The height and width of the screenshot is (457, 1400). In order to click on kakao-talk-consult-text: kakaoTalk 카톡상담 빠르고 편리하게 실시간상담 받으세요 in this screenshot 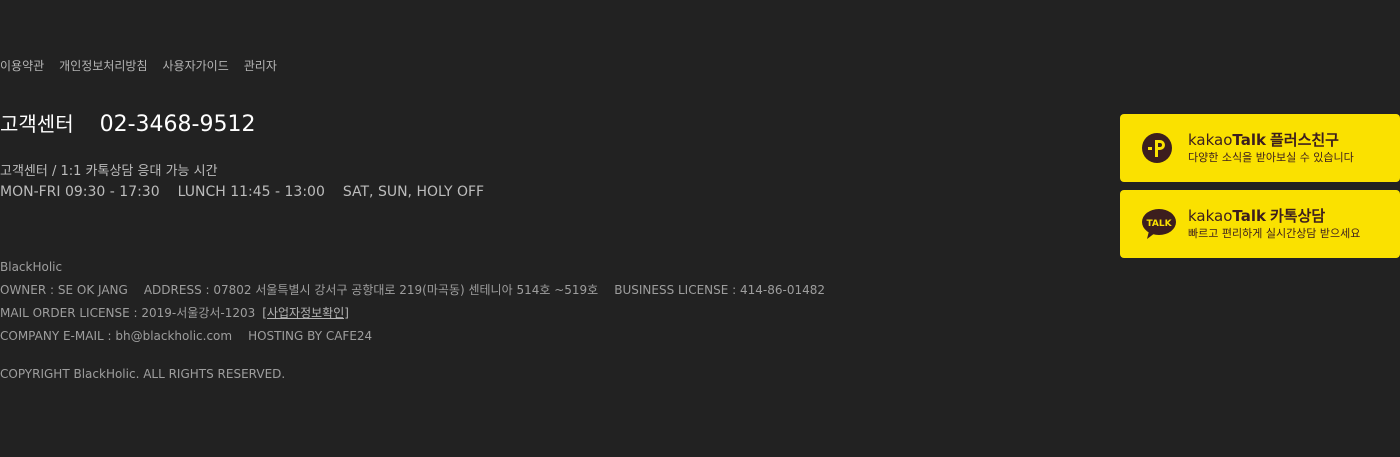, I will do `click(1274, 224)`.